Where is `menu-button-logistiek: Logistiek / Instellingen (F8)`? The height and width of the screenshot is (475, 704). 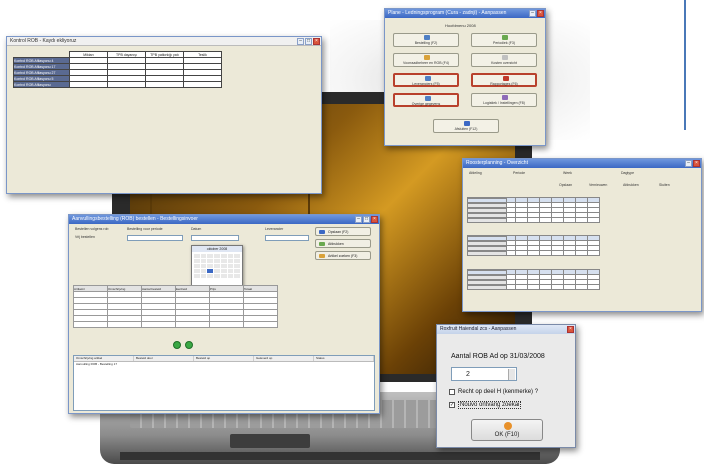 menu-button-logistiek: Logistiek / Instellingen (F8) is located at coordinates (504, 100).